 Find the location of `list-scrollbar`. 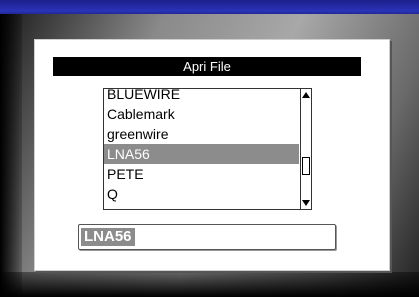

list-scrollbar is located at coordinates (305, 149).